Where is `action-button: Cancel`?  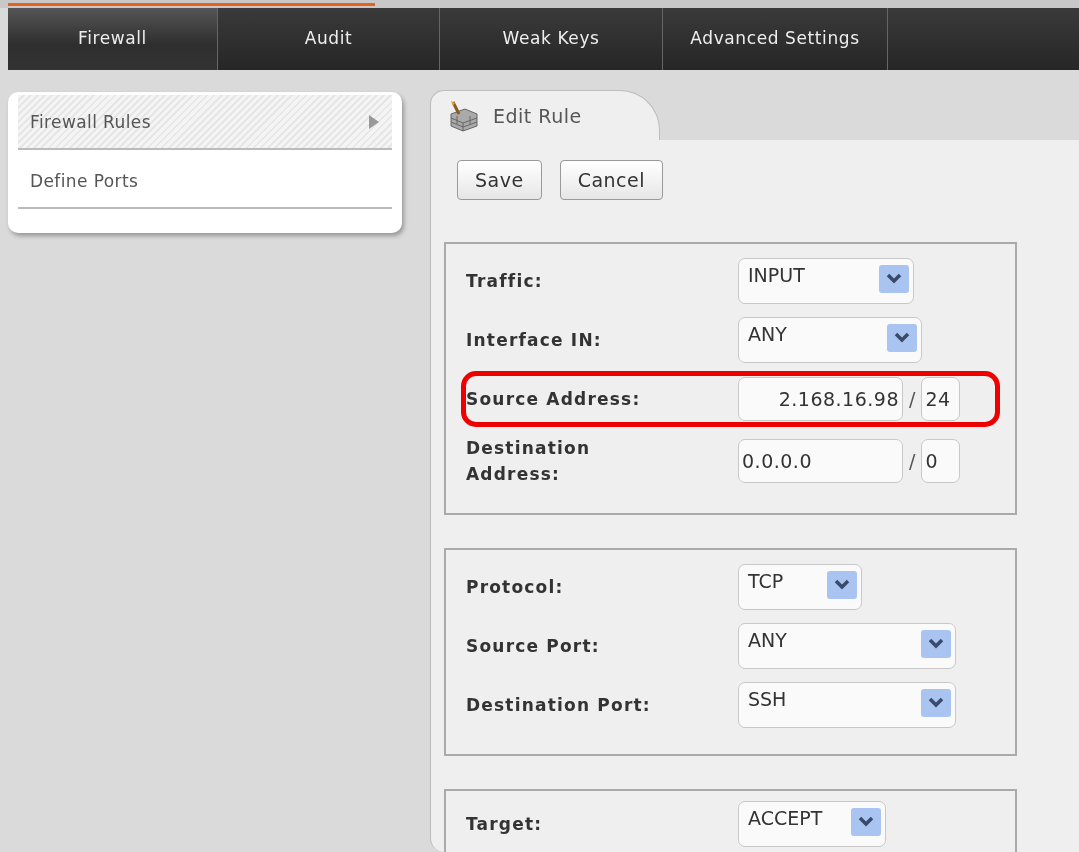
action-button: Cancel is located at coordinates (611, 180).